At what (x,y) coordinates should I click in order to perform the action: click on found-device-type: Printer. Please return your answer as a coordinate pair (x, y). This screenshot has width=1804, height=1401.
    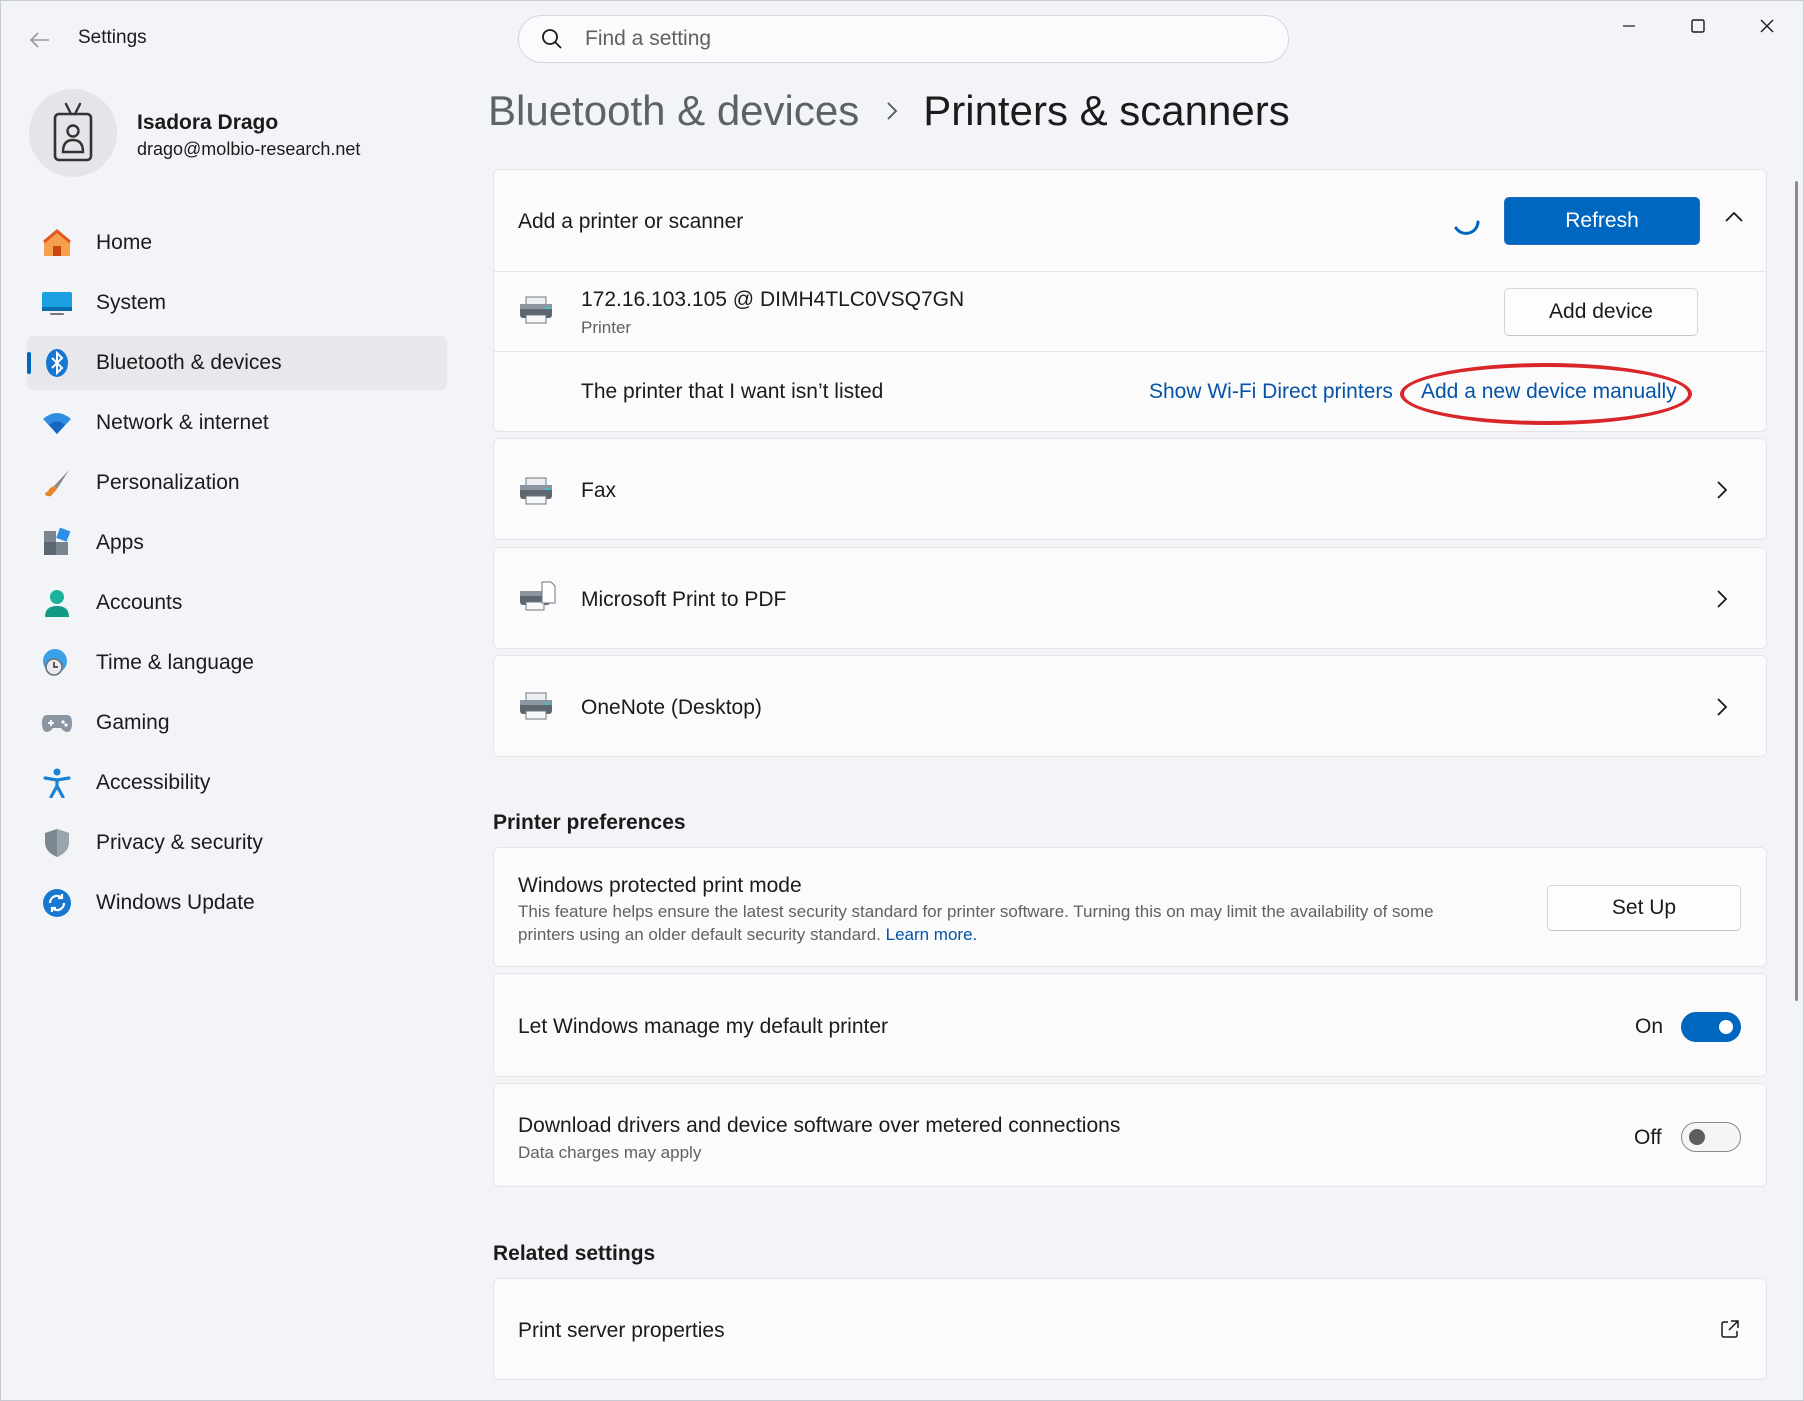
    Looking at the image, I should click on (606, 327).